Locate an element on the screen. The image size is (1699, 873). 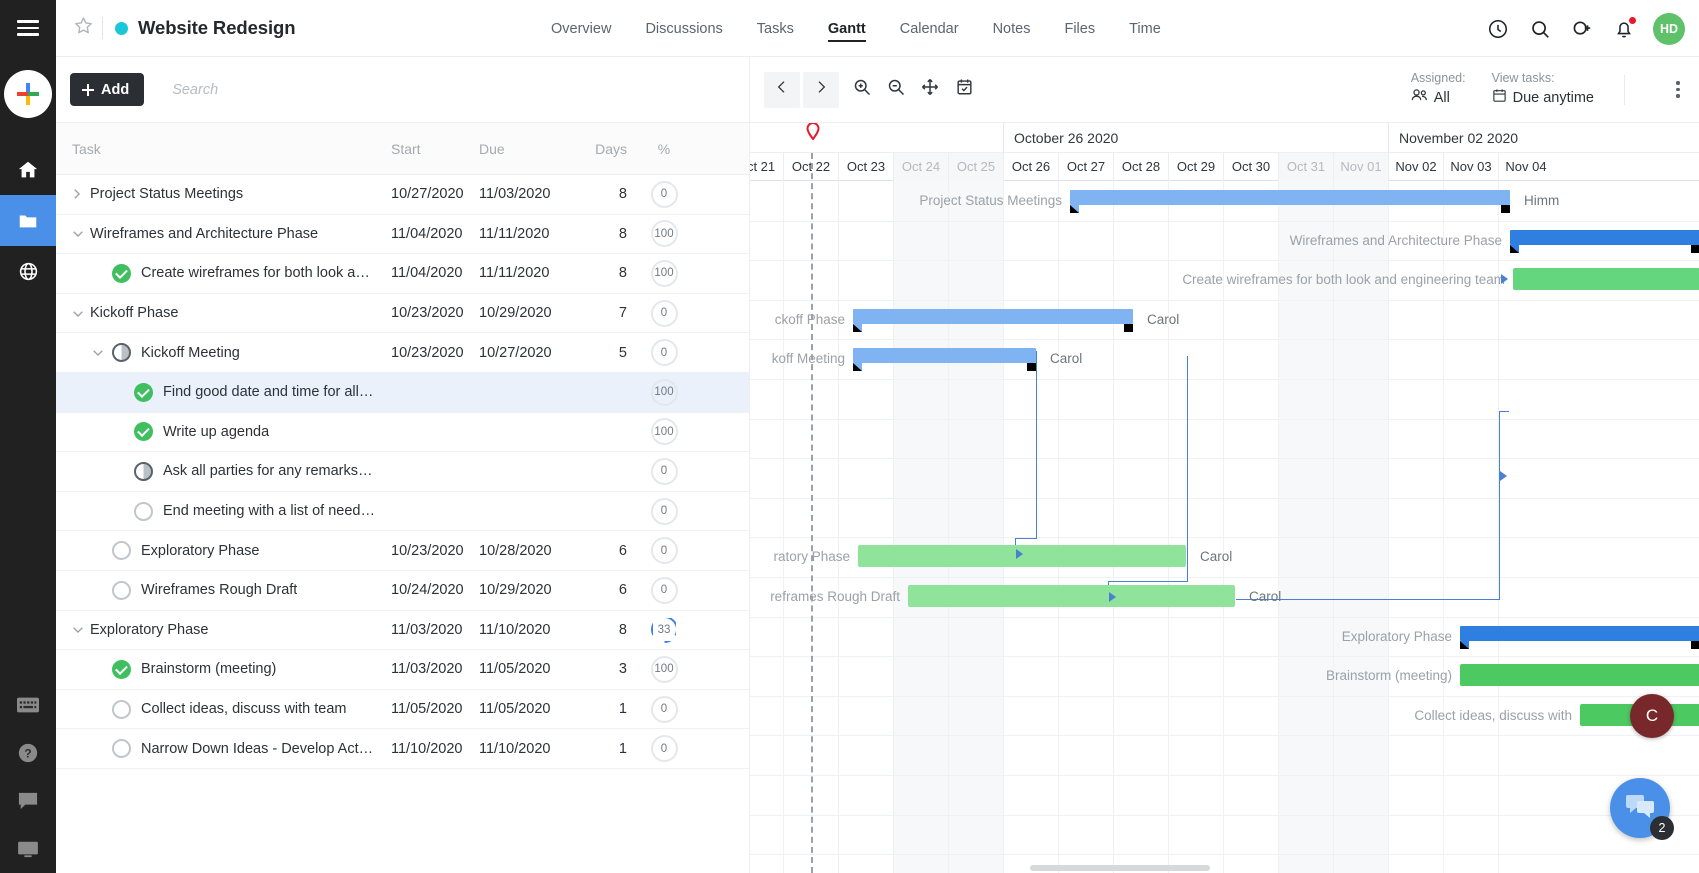
rail-item-chat is located at coordinates (28, 801).